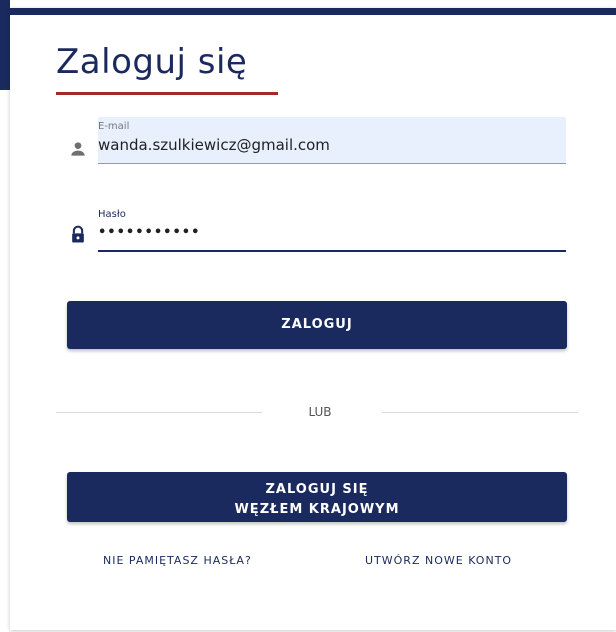 The image size is (616, 632). I want to click on password-label: Hasło, so click(112, 214).